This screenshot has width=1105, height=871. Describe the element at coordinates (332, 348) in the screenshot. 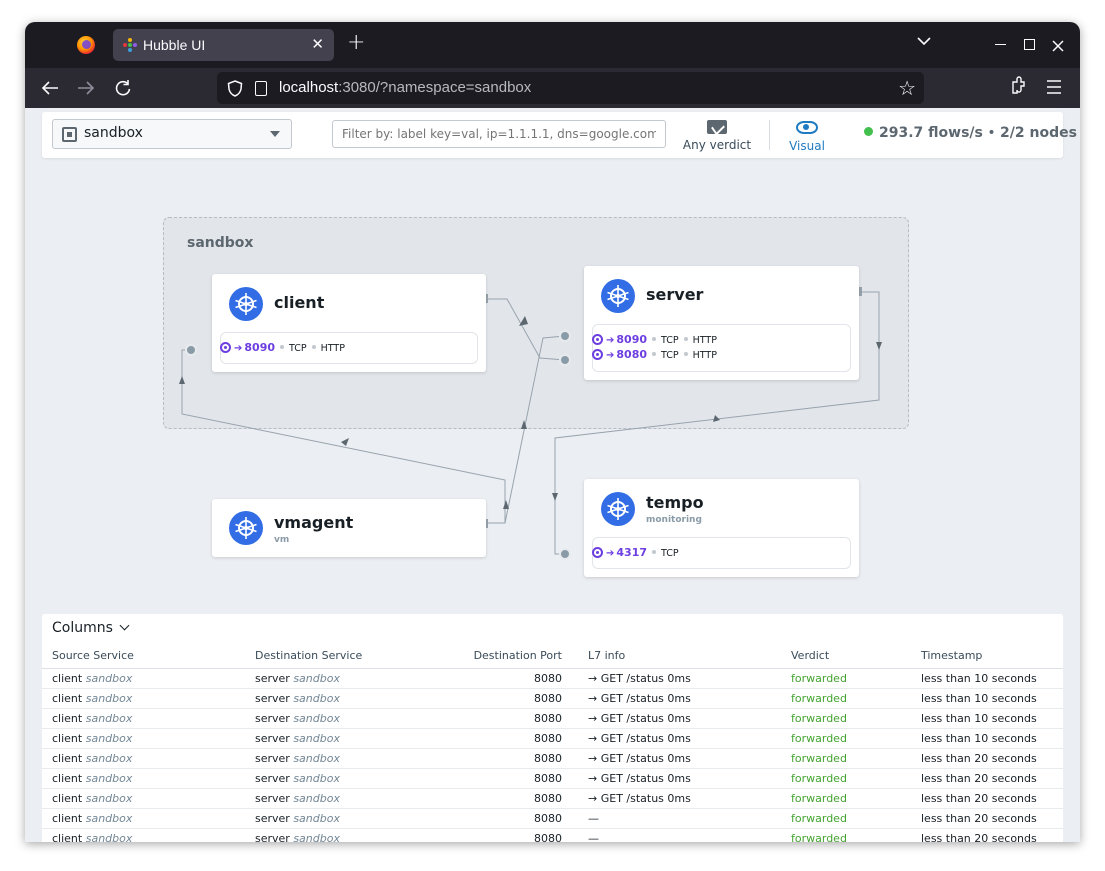

I see `port-protocol: HTTP` at that location.